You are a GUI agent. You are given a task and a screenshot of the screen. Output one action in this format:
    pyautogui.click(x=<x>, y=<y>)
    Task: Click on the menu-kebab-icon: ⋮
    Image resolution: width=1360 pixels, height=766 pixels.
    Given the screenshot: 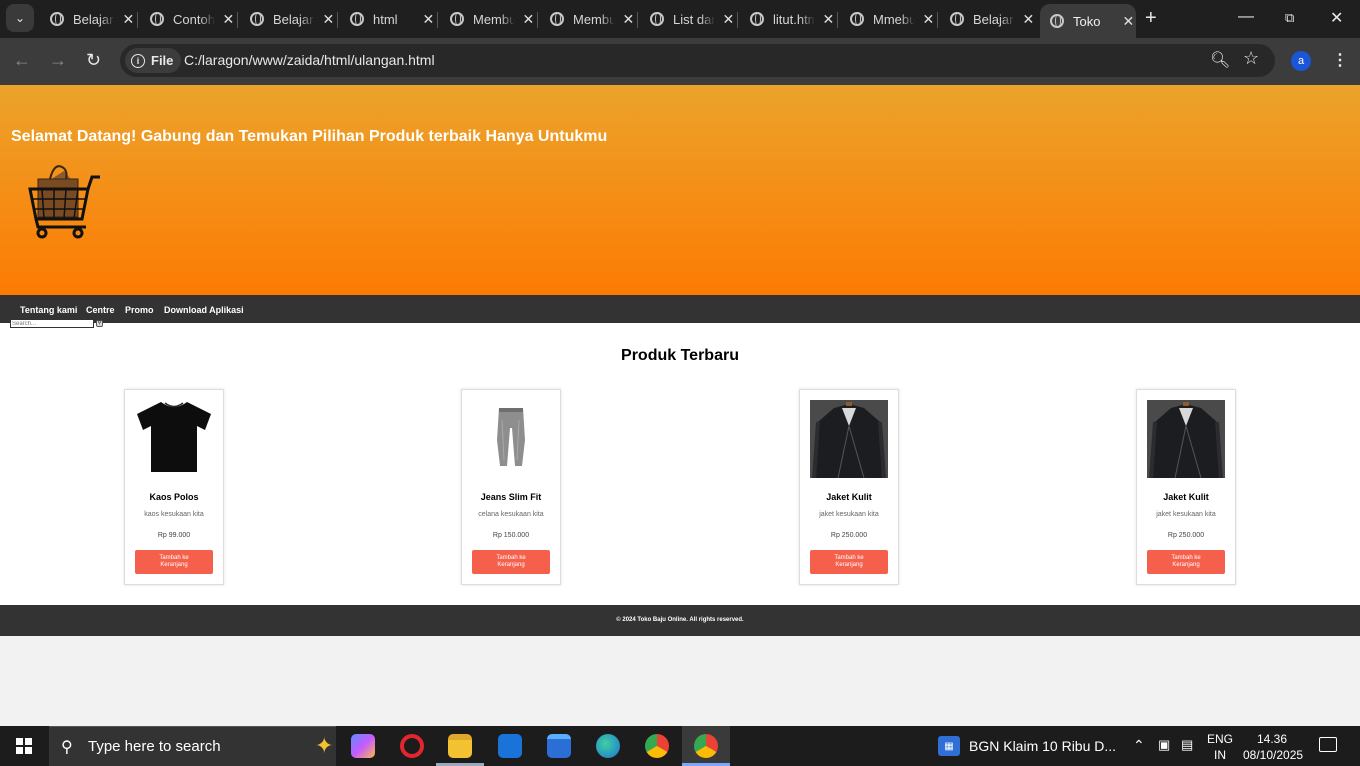 What is the action you would take?
    pyautogui.click(x=1340, y=60)
    